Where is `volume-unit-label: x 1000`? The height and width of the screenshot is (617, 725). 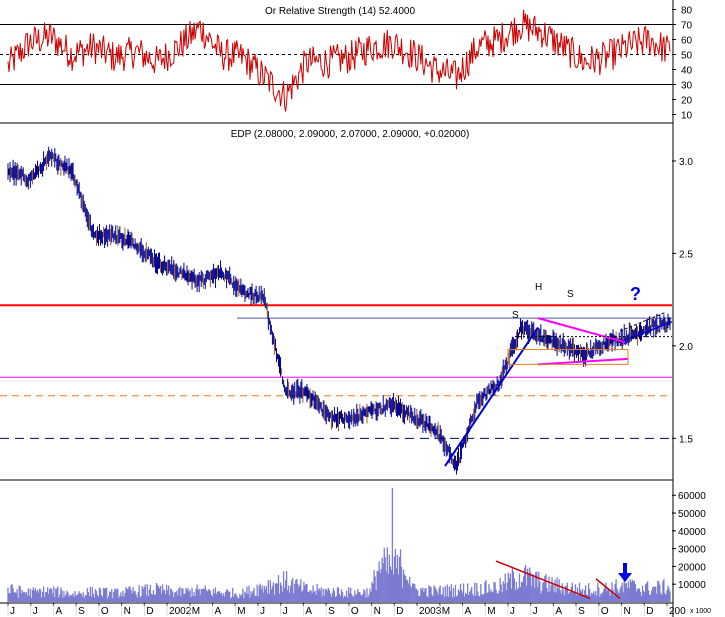
volume-unit-label: x 1000 is located at coordinates (700, 611).